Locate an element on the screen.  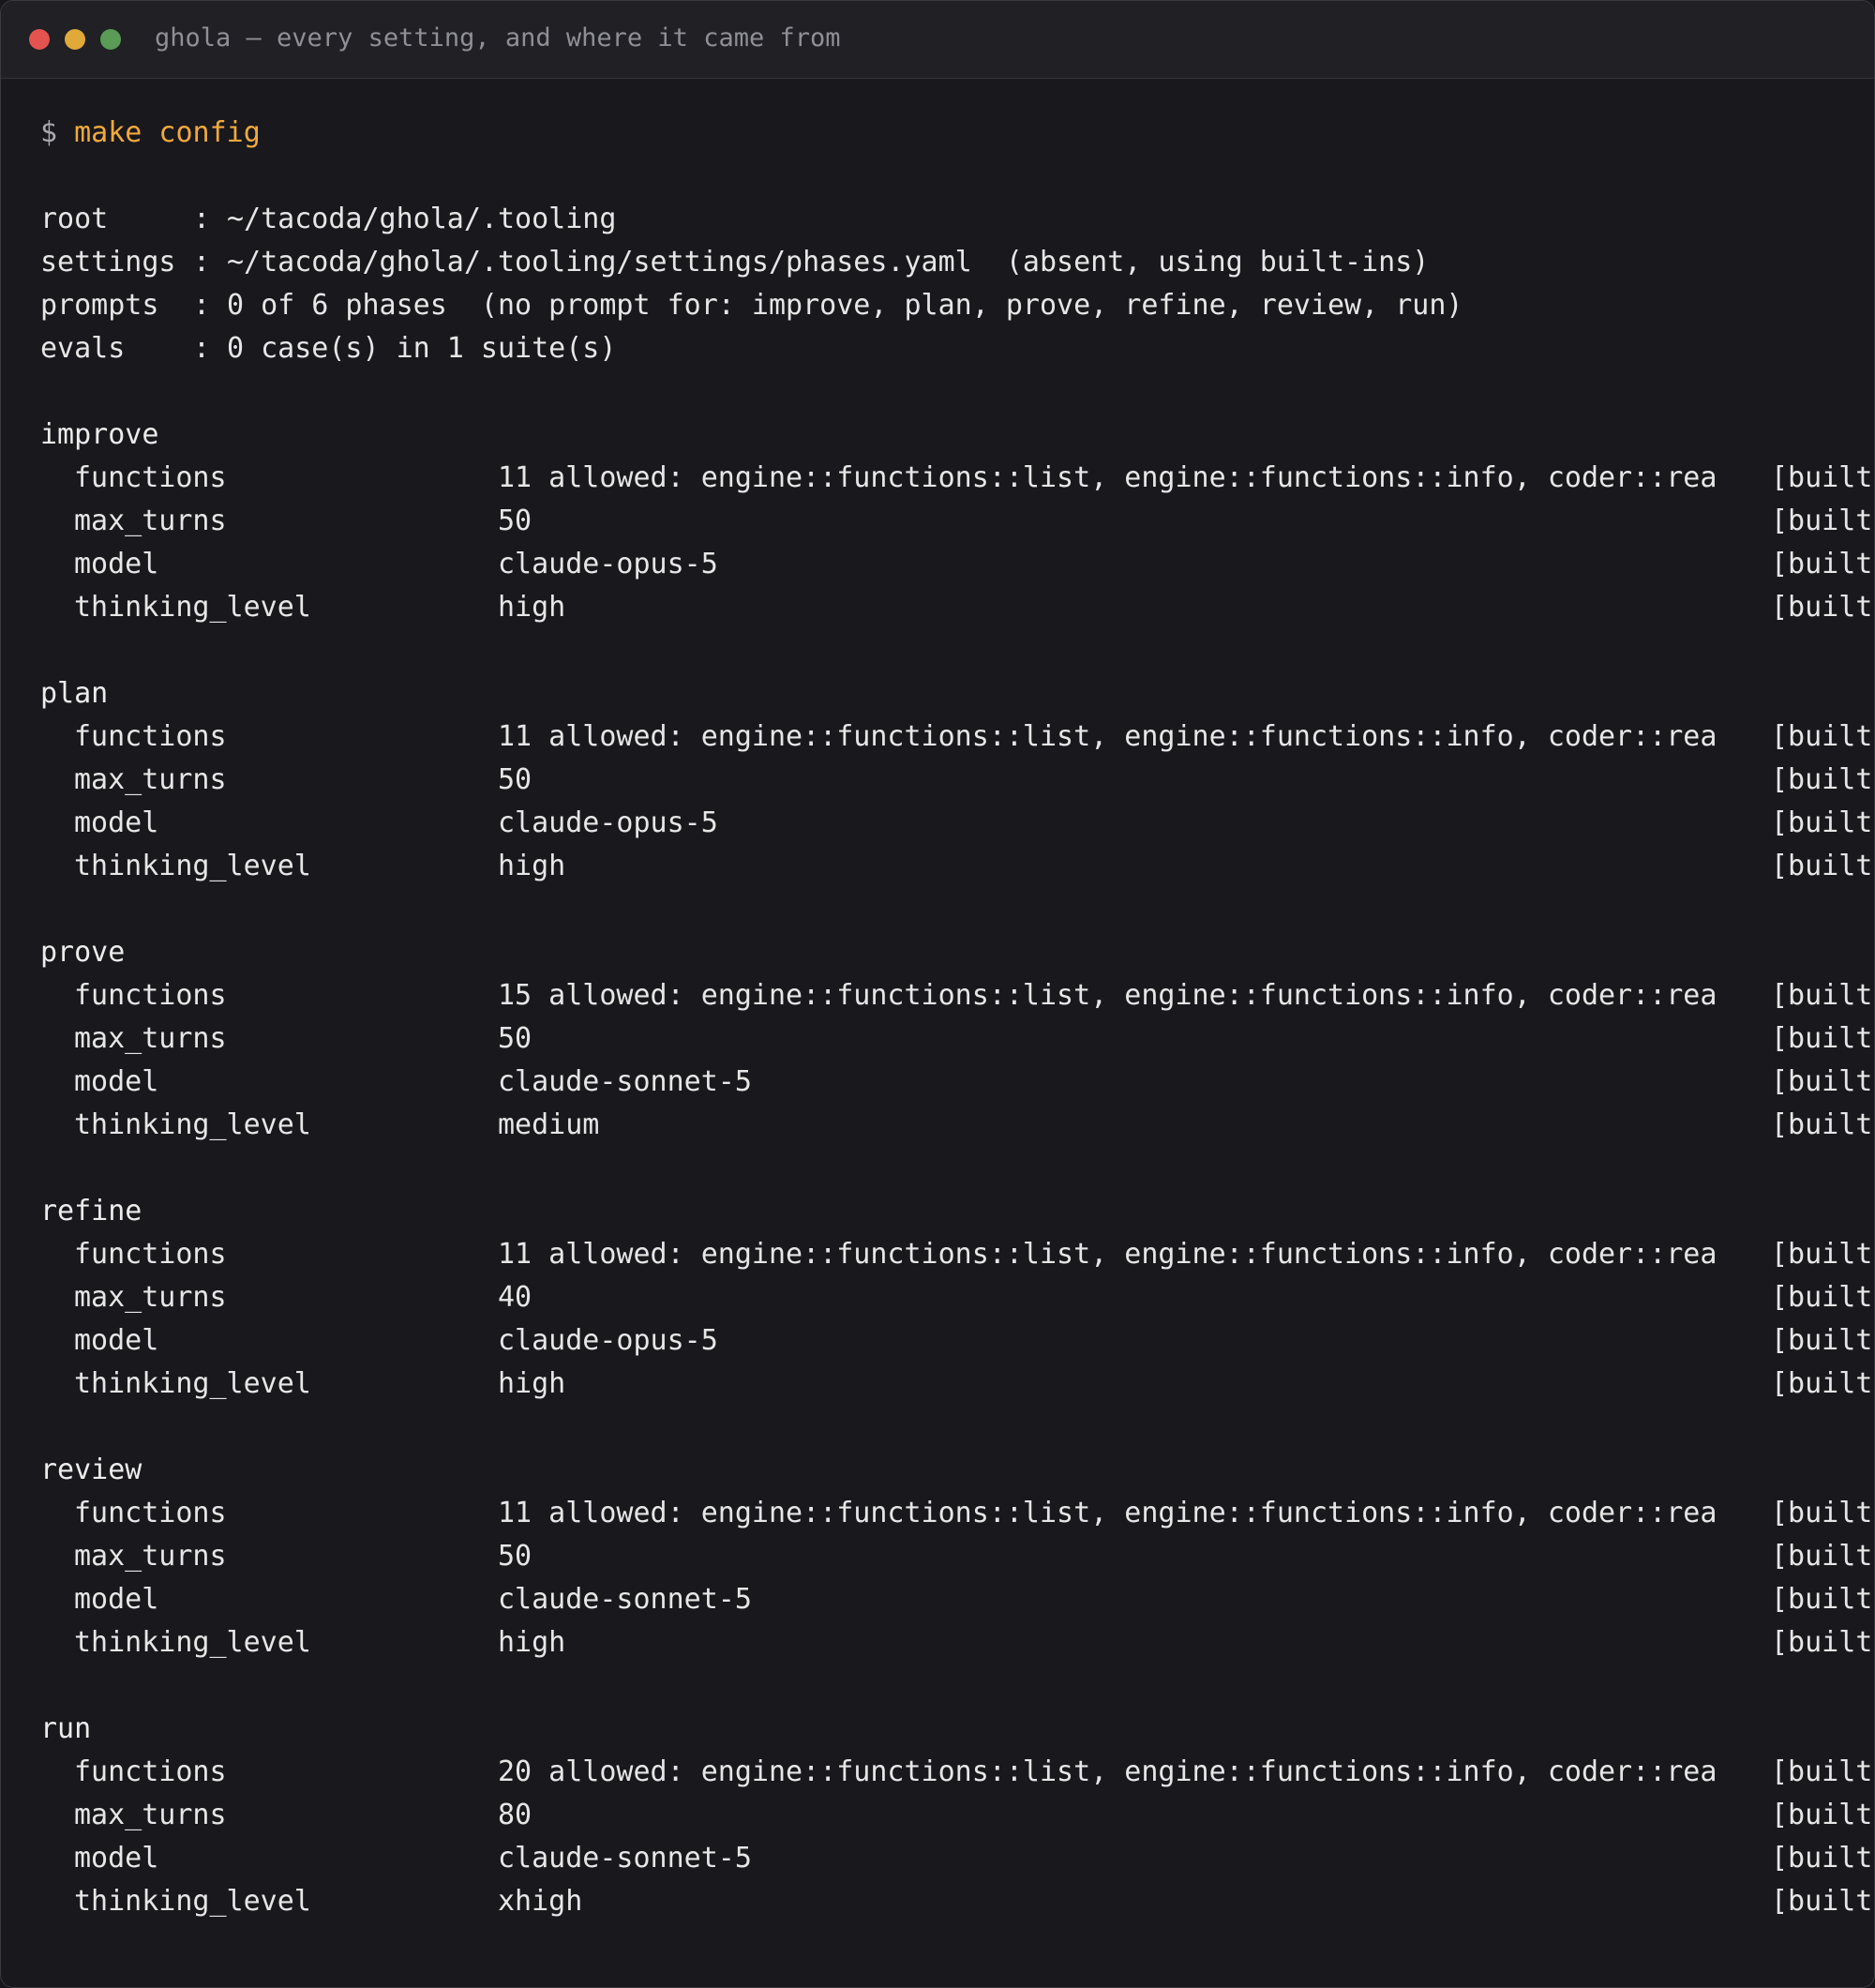
meta-value: 0 case(s) in 1 suite(s) is located at coordinates (422, 349).